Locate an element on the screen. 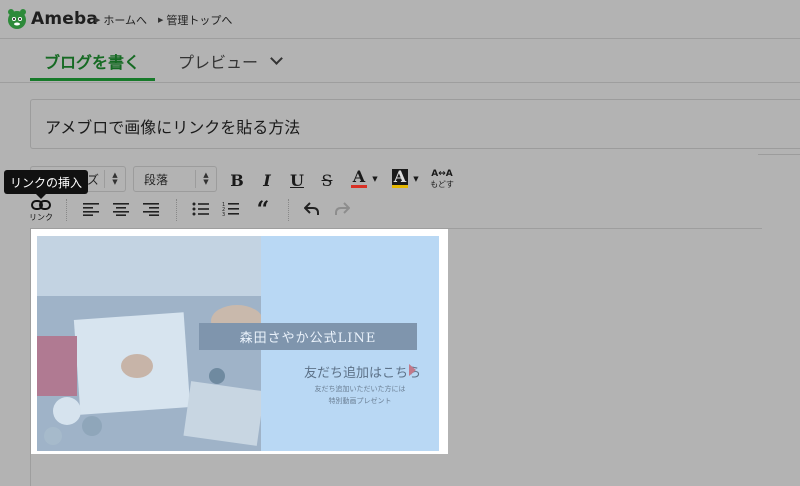 The width and height of the screenshot is (800, 486). blockquote-button: “ is located at coordinates (263, 210).